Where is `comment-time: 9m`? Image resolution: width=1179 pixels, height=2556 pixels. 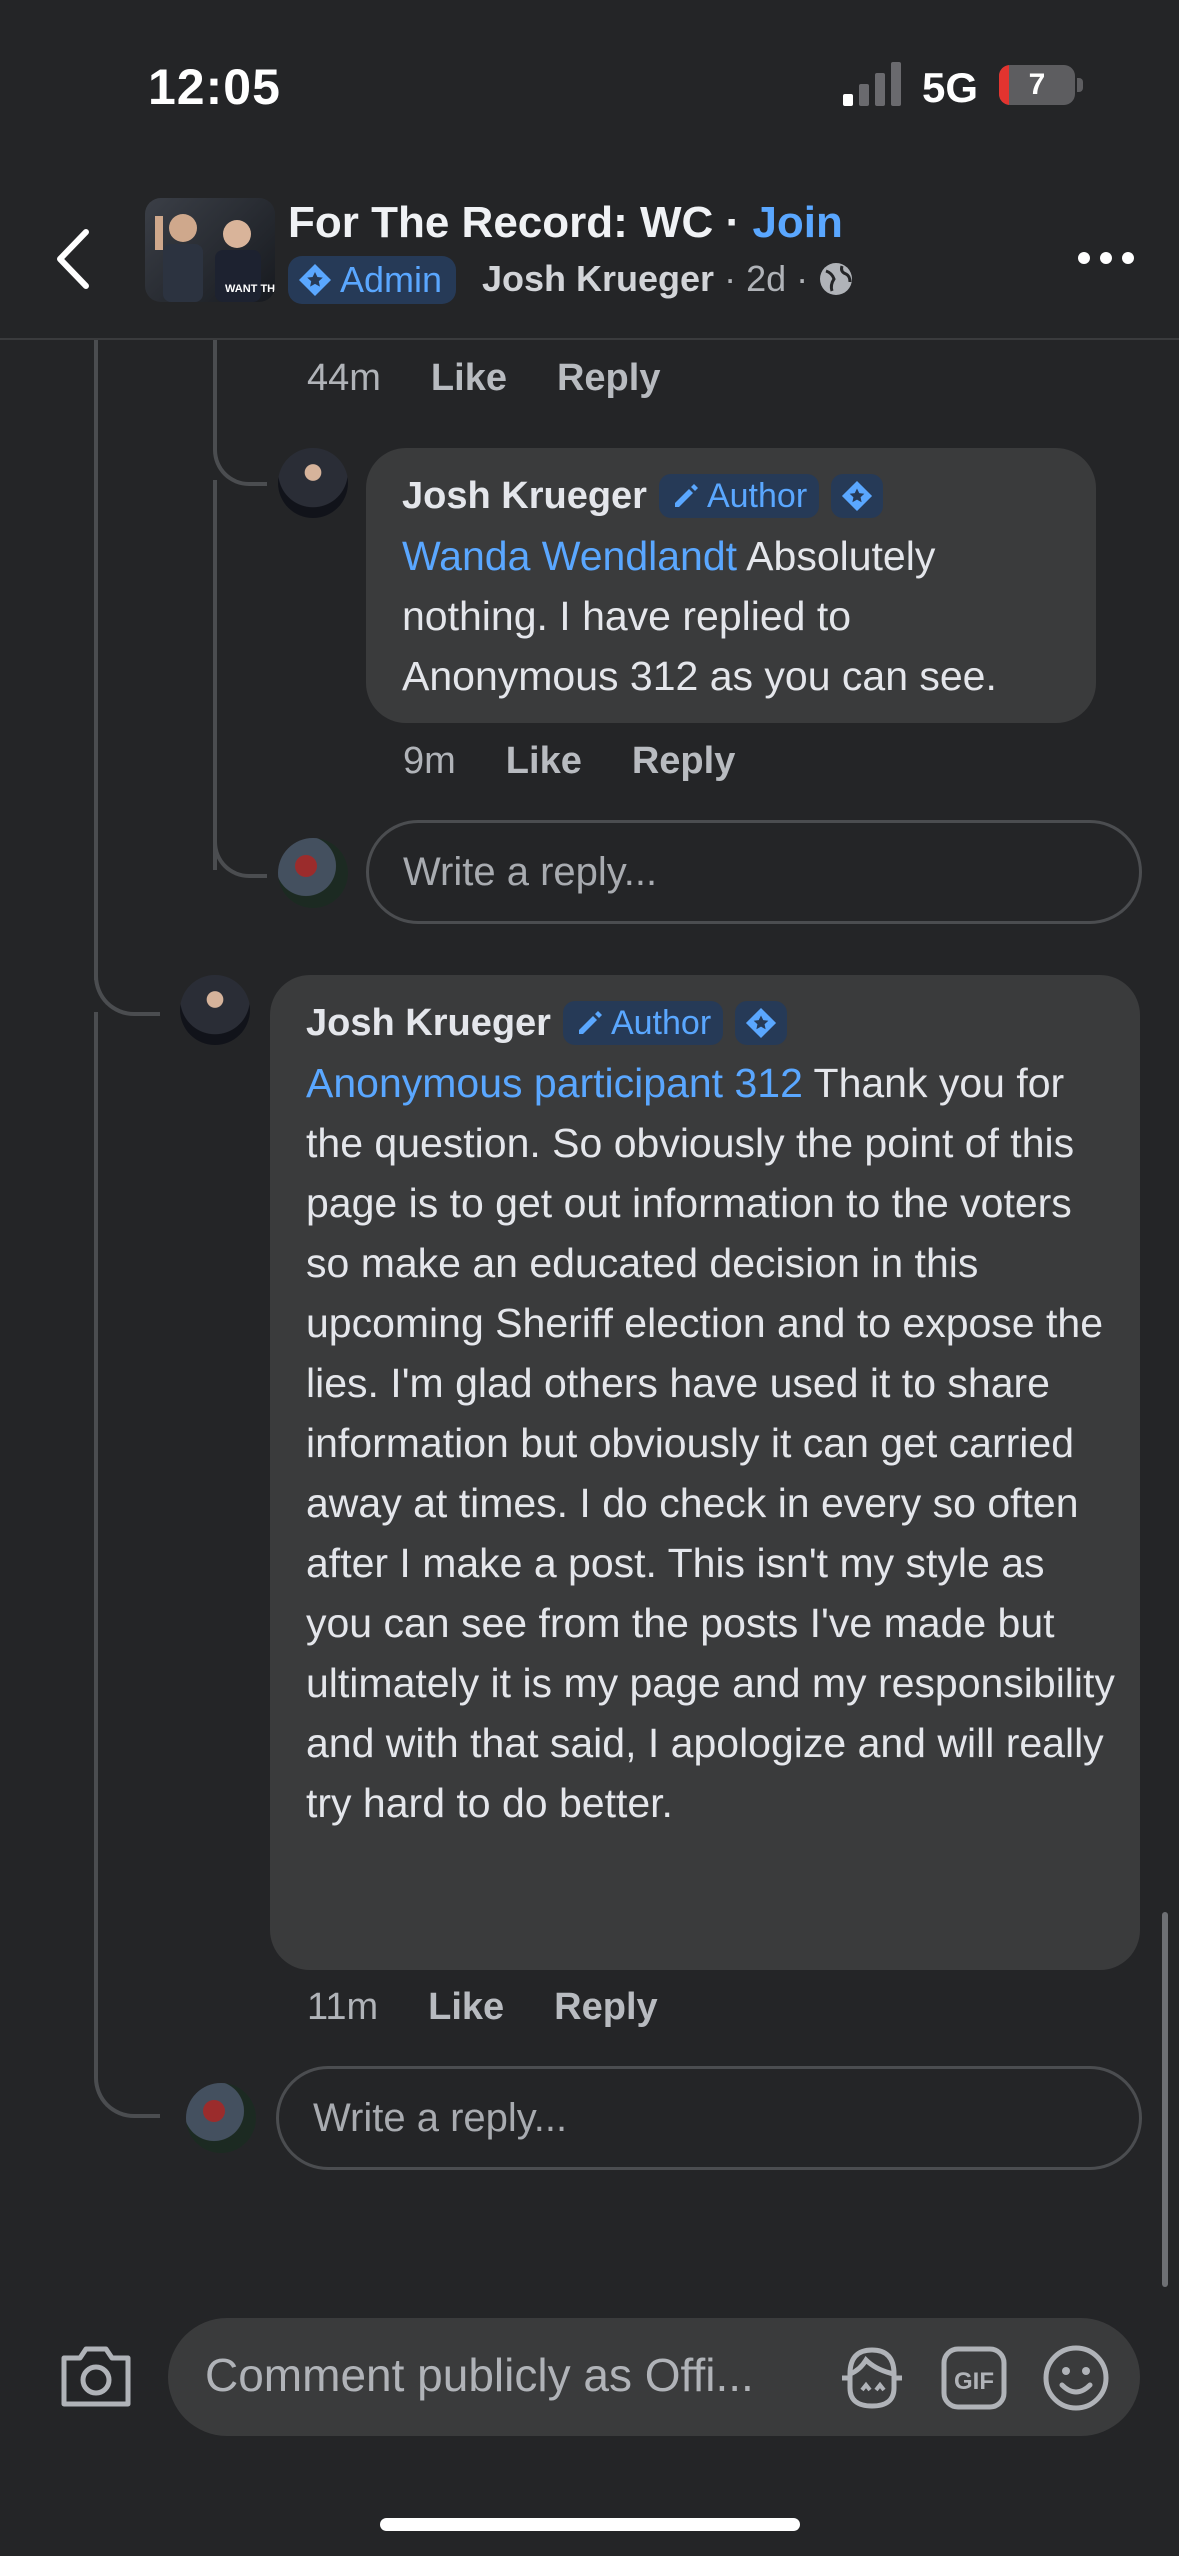
comment-time: 9m is located at coordinates (429, 761).